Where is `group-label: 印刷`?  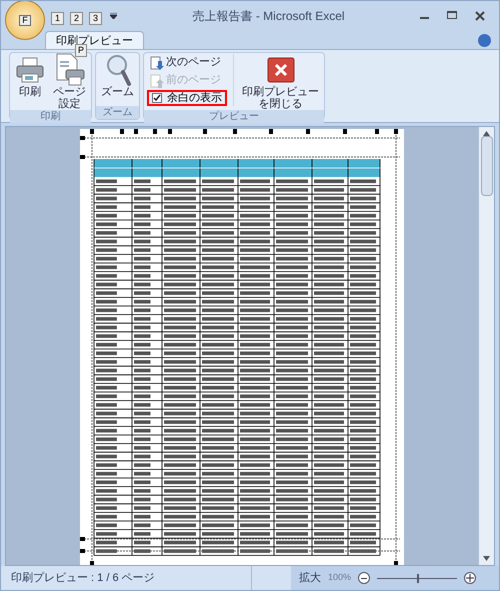 group-label: 印刷 is located at coordinates (50, 116).